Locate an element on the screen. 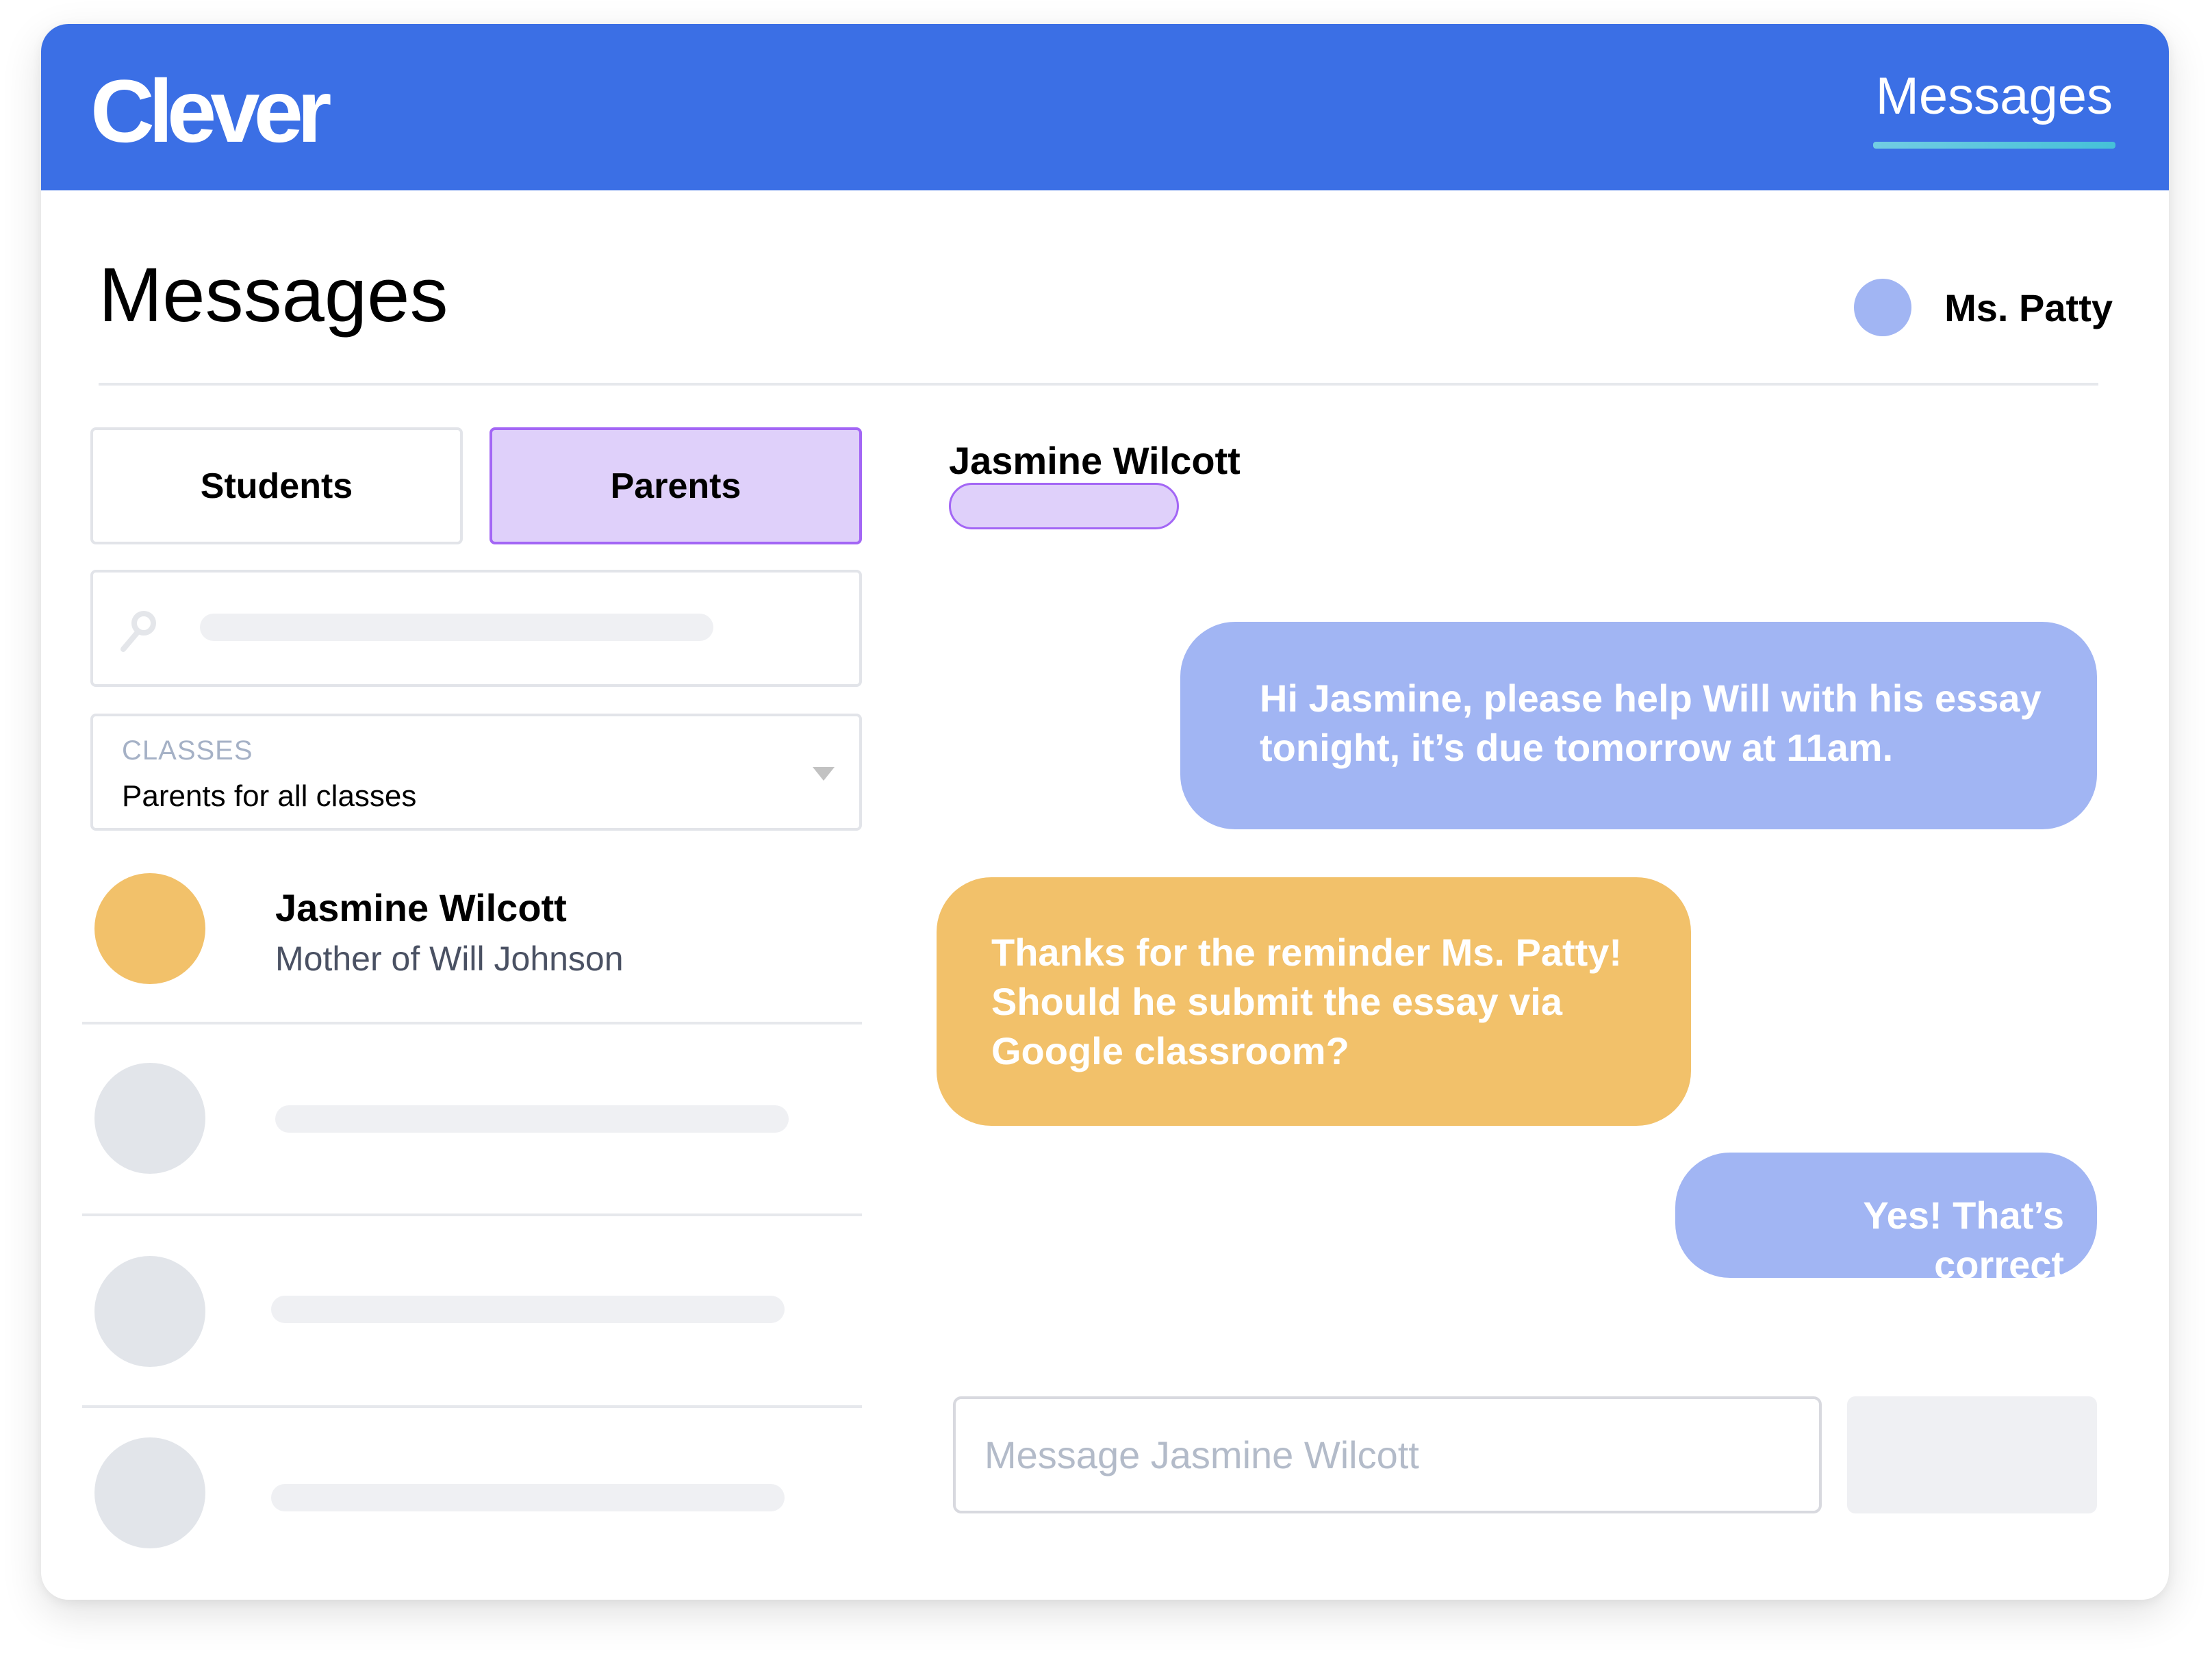  message-input is located at coordinates (1387, 1454).